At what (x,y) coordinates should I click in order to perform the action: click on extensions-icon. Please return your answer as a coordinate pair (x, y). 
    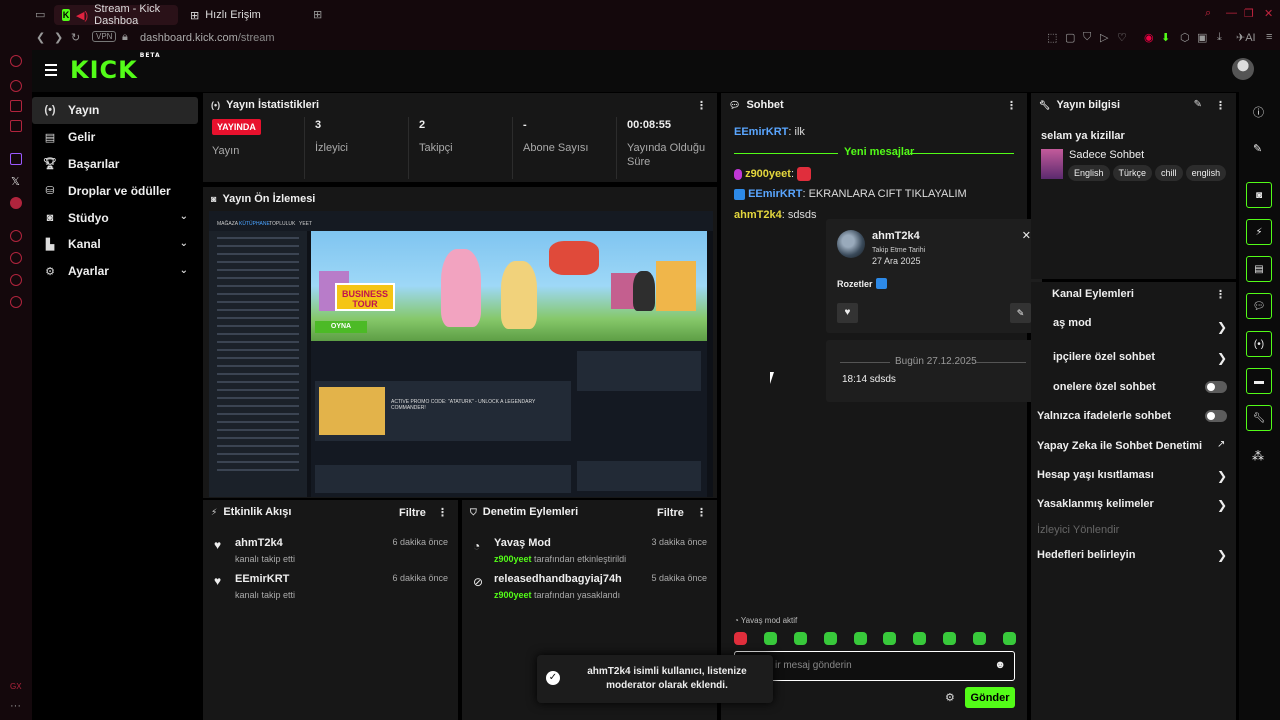
    Looking at the image, I should click on (16, 280).